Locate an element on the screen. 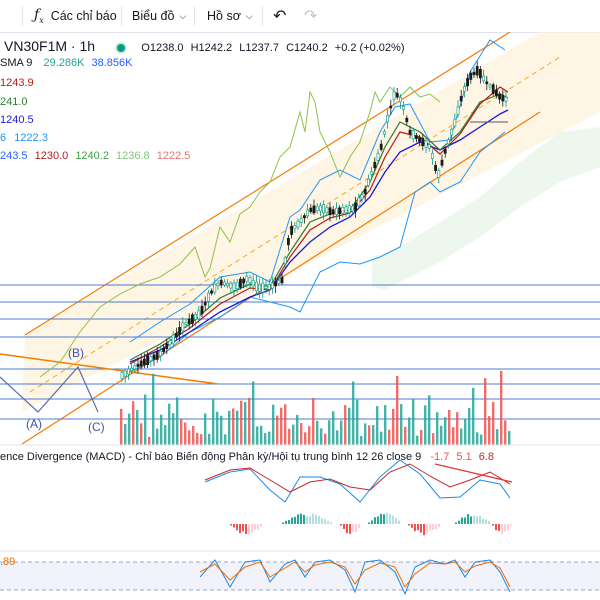 This screenshot has width=600, height=600. symbol-name: VN30F1M · 1h is located at coordinates (49, 46).